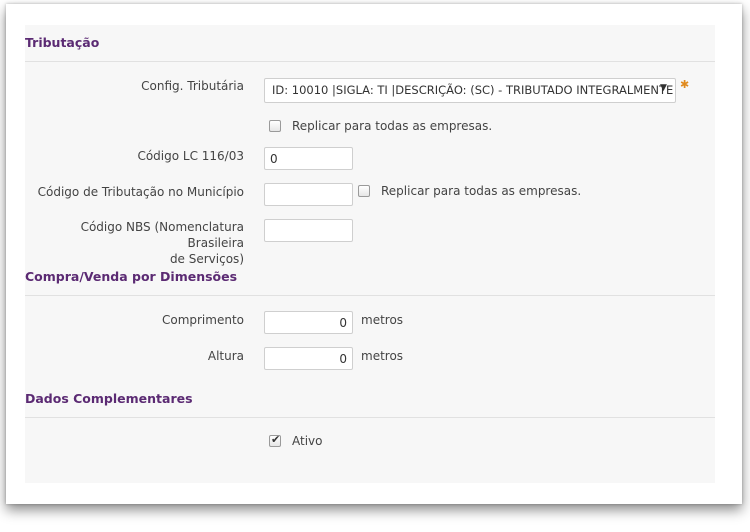 The width and height of the screenshot is (750, 532). I want to click on codigo-nbs-input, so click(308, 230).